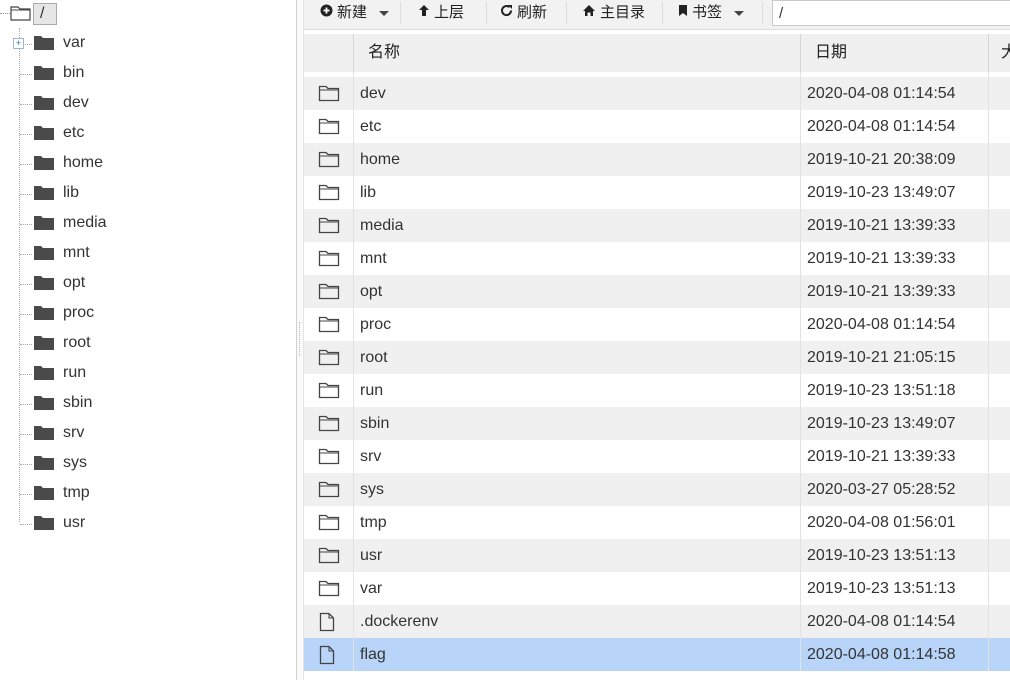 The height and width of the screenshot is (680, 1010). I want to click on table-row: sys 2020-03-27 05:28:52, so click(657, 489).